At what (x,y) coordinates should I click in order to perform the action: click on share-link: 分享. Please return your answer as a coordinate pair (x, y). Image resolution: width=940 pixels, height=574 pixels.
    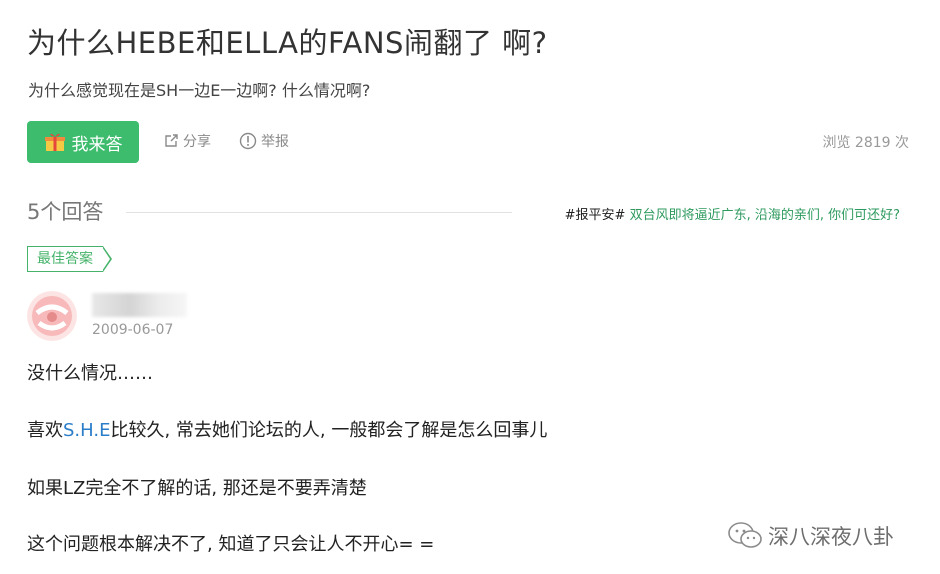
    Looking at the image, I should click on (187, 141).